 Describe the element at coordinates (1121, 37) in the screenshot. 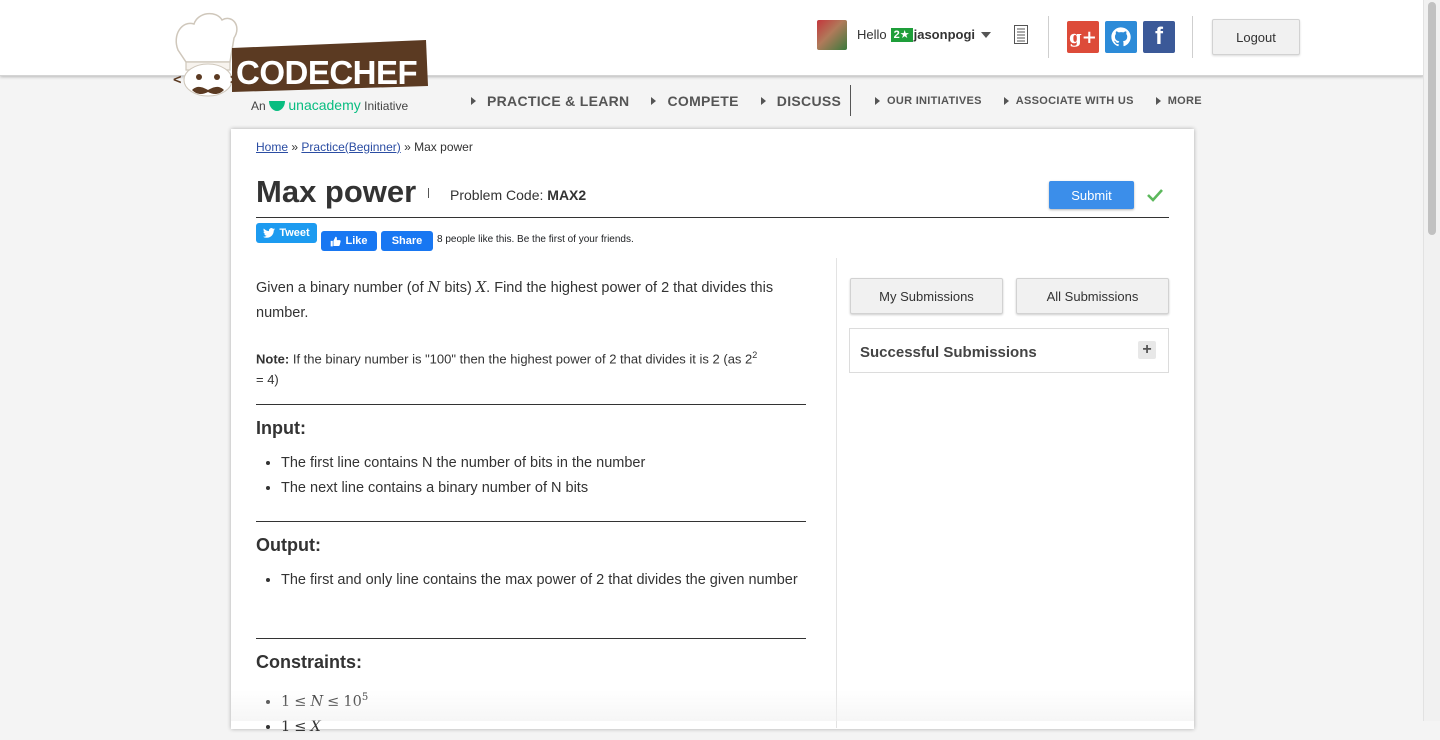

I see `github-icon` at that location.